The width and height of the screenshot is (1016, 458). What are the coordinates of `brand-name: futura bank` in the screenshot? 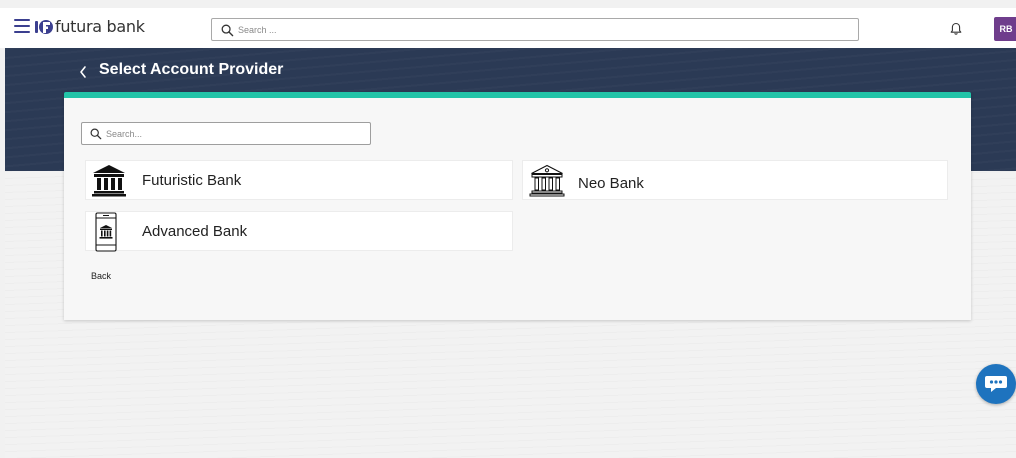 It's located at (100, 26).